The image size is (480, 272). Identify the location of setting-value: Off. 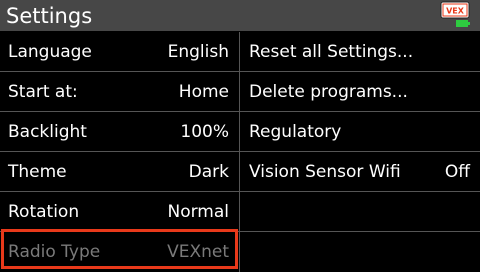
(457, 172).